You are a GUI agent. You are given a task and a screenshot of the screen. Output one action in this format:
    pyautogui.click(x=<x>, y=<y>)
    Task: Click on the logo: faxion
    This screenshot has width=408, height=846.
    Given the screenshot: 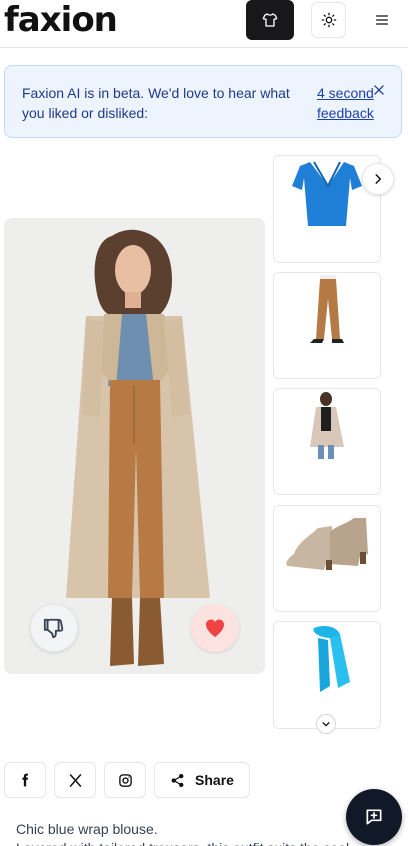 What is the action you would take?
    pyautogui.click(x=61, y=20)
    